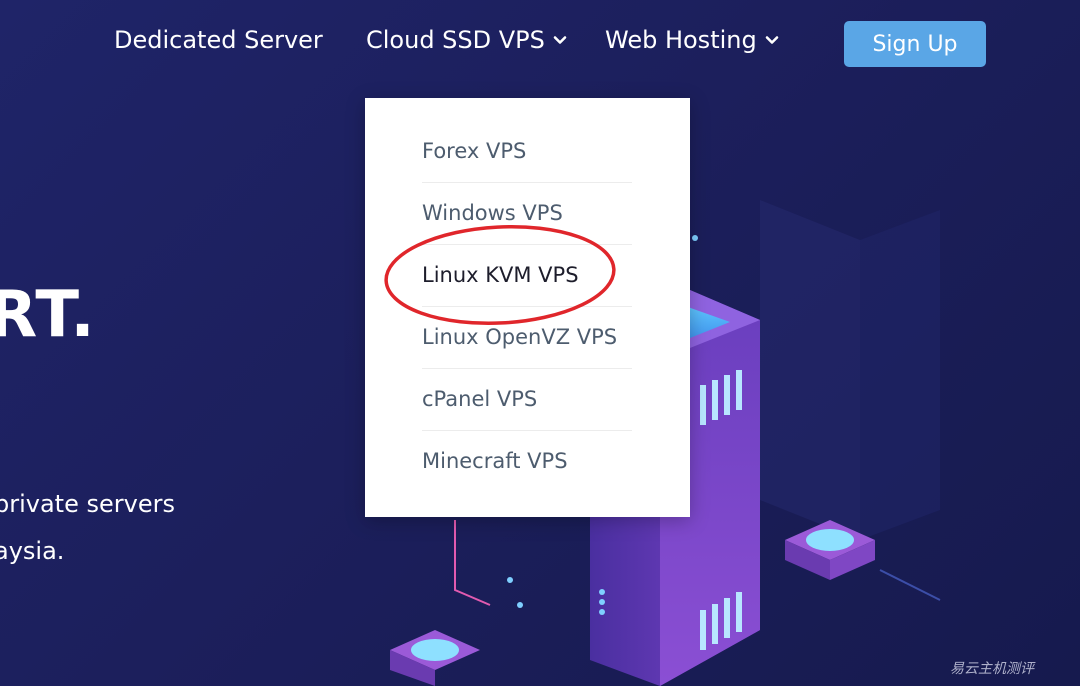 The width and height of the screenshot is (1080, 686). Describe the element at coordinates (480, 399) in the screenshot. I see `dropdown-item-label: cPanel VPS` at that location.